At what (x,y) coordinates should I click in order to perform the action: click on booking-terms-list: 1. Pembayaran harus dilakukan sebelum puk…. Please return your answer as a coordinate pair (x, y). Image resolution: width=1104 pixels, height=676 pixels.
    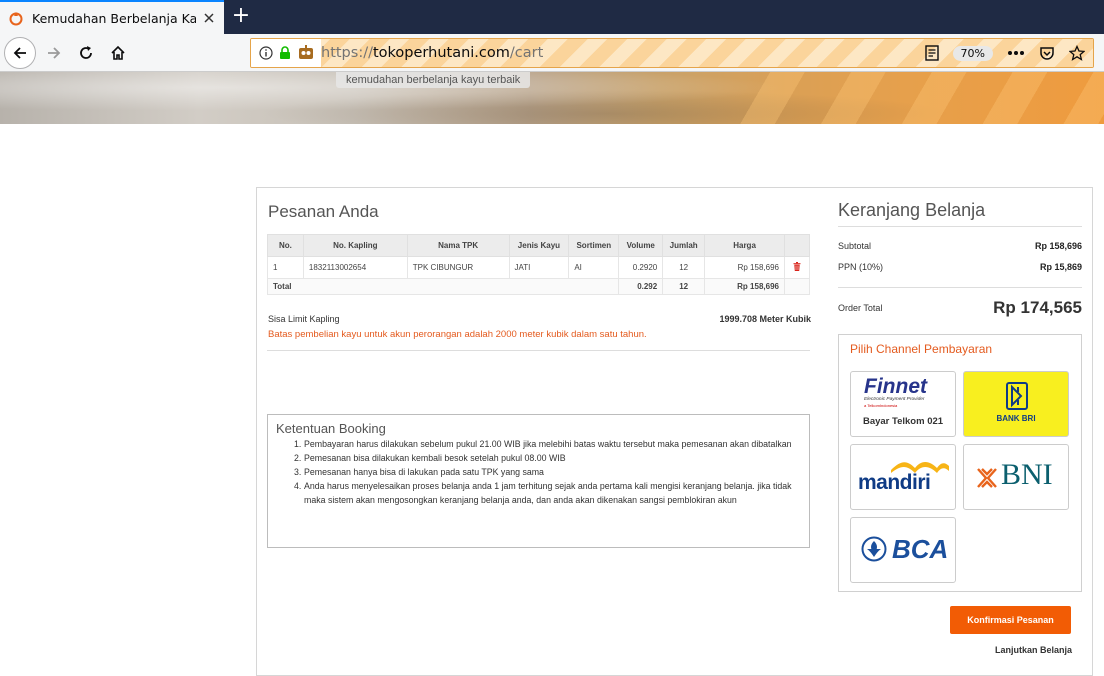
    Looking at the image, I should click on (549, 472).